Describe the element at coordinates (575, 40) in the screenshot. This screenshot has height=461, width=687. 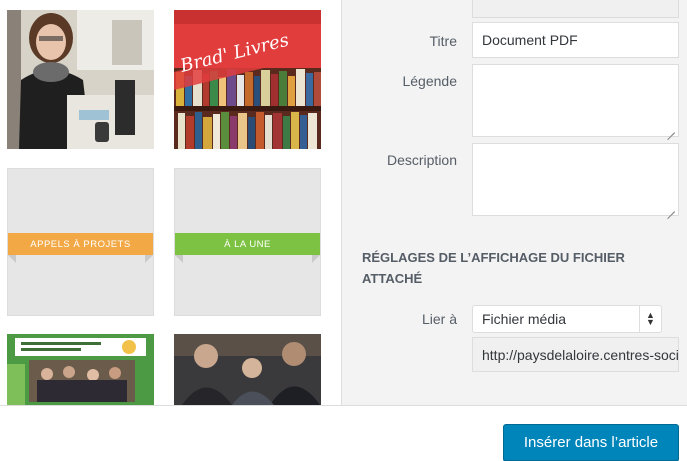
I see `title-input: Document PDF` at that location.